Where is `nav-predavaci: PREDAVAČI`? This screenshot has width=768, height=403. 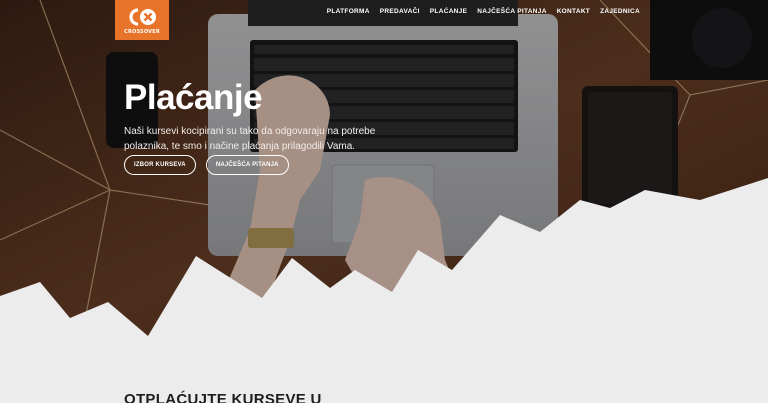
nav-predavaci: PREDAVAČI is located at coordinates (400, 11).